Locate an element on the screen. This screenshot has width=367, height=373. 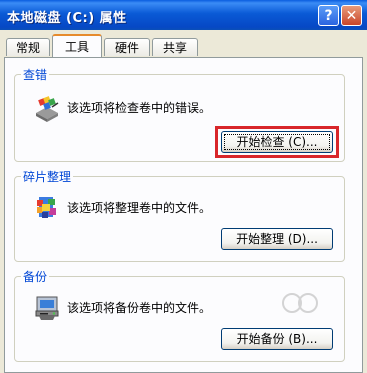
check-description: 该选项将检查卷中的错误。 is located at coordinates (139, 108).